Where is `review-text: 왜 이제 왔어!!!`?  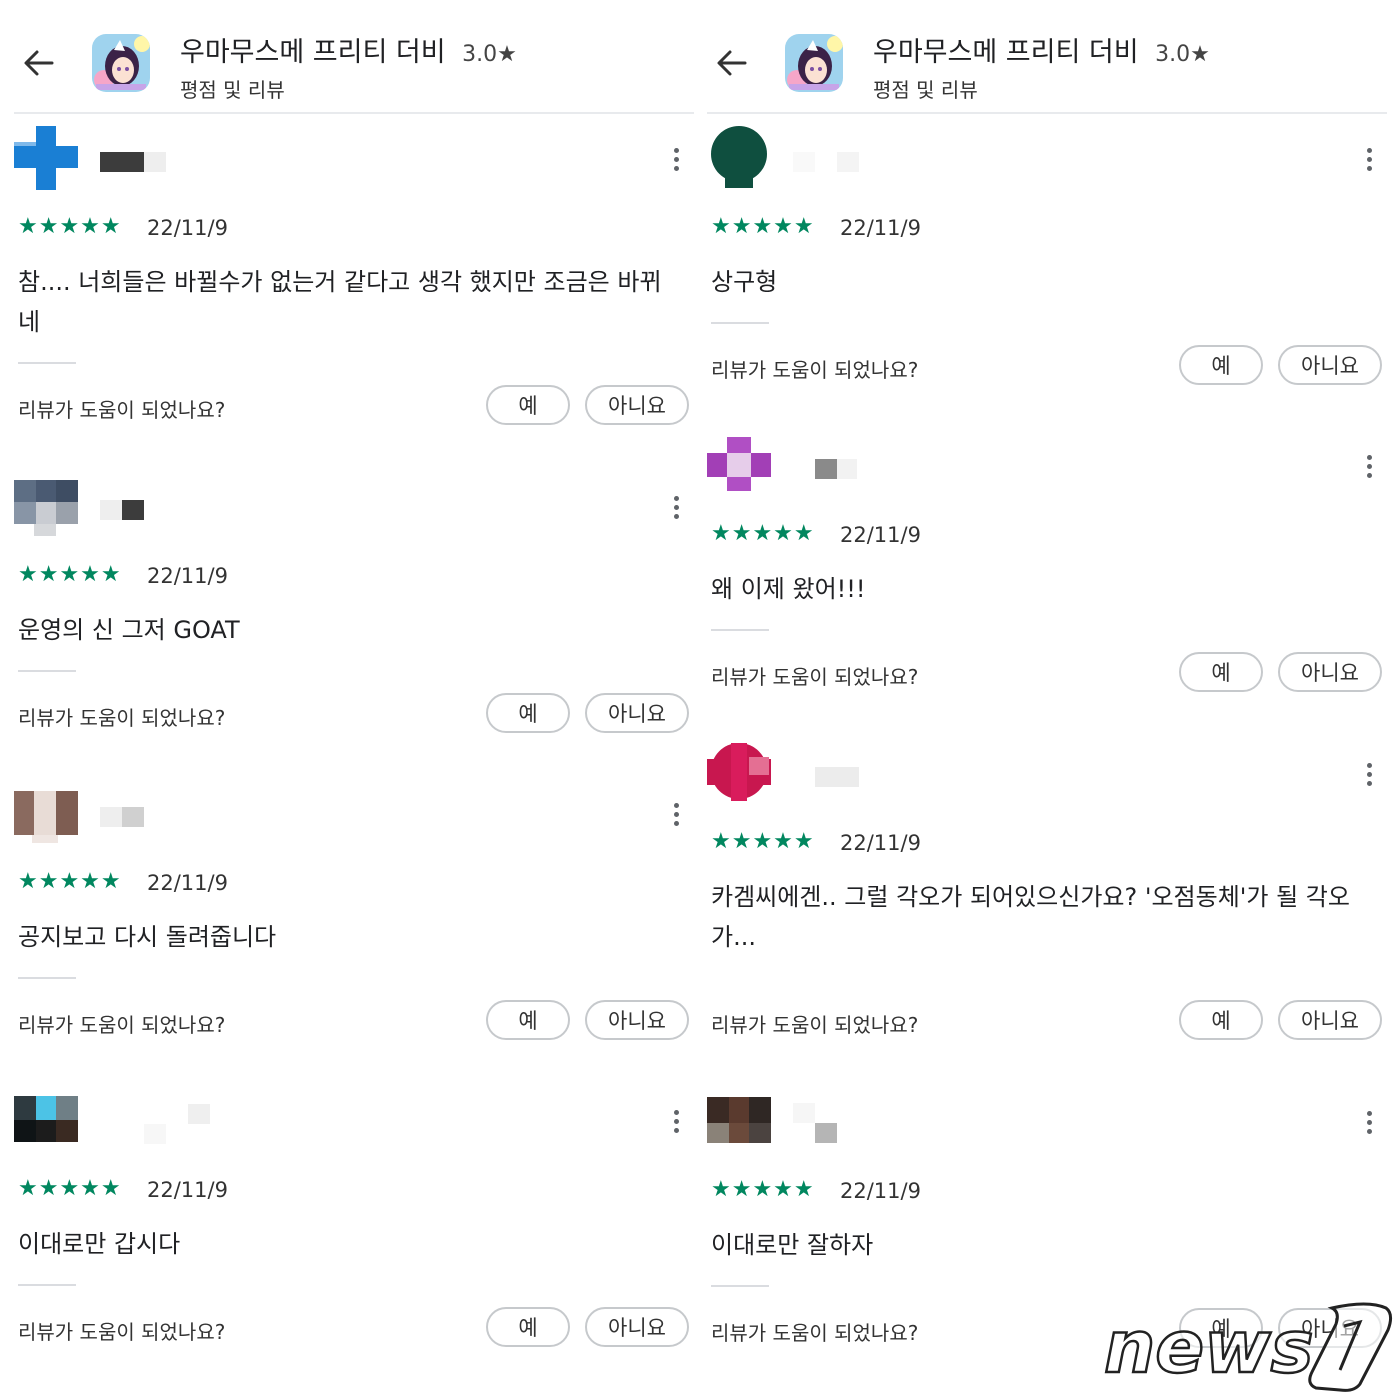
review-text: 왜 이제 왔어!!! is located at coordinates (788, 589).